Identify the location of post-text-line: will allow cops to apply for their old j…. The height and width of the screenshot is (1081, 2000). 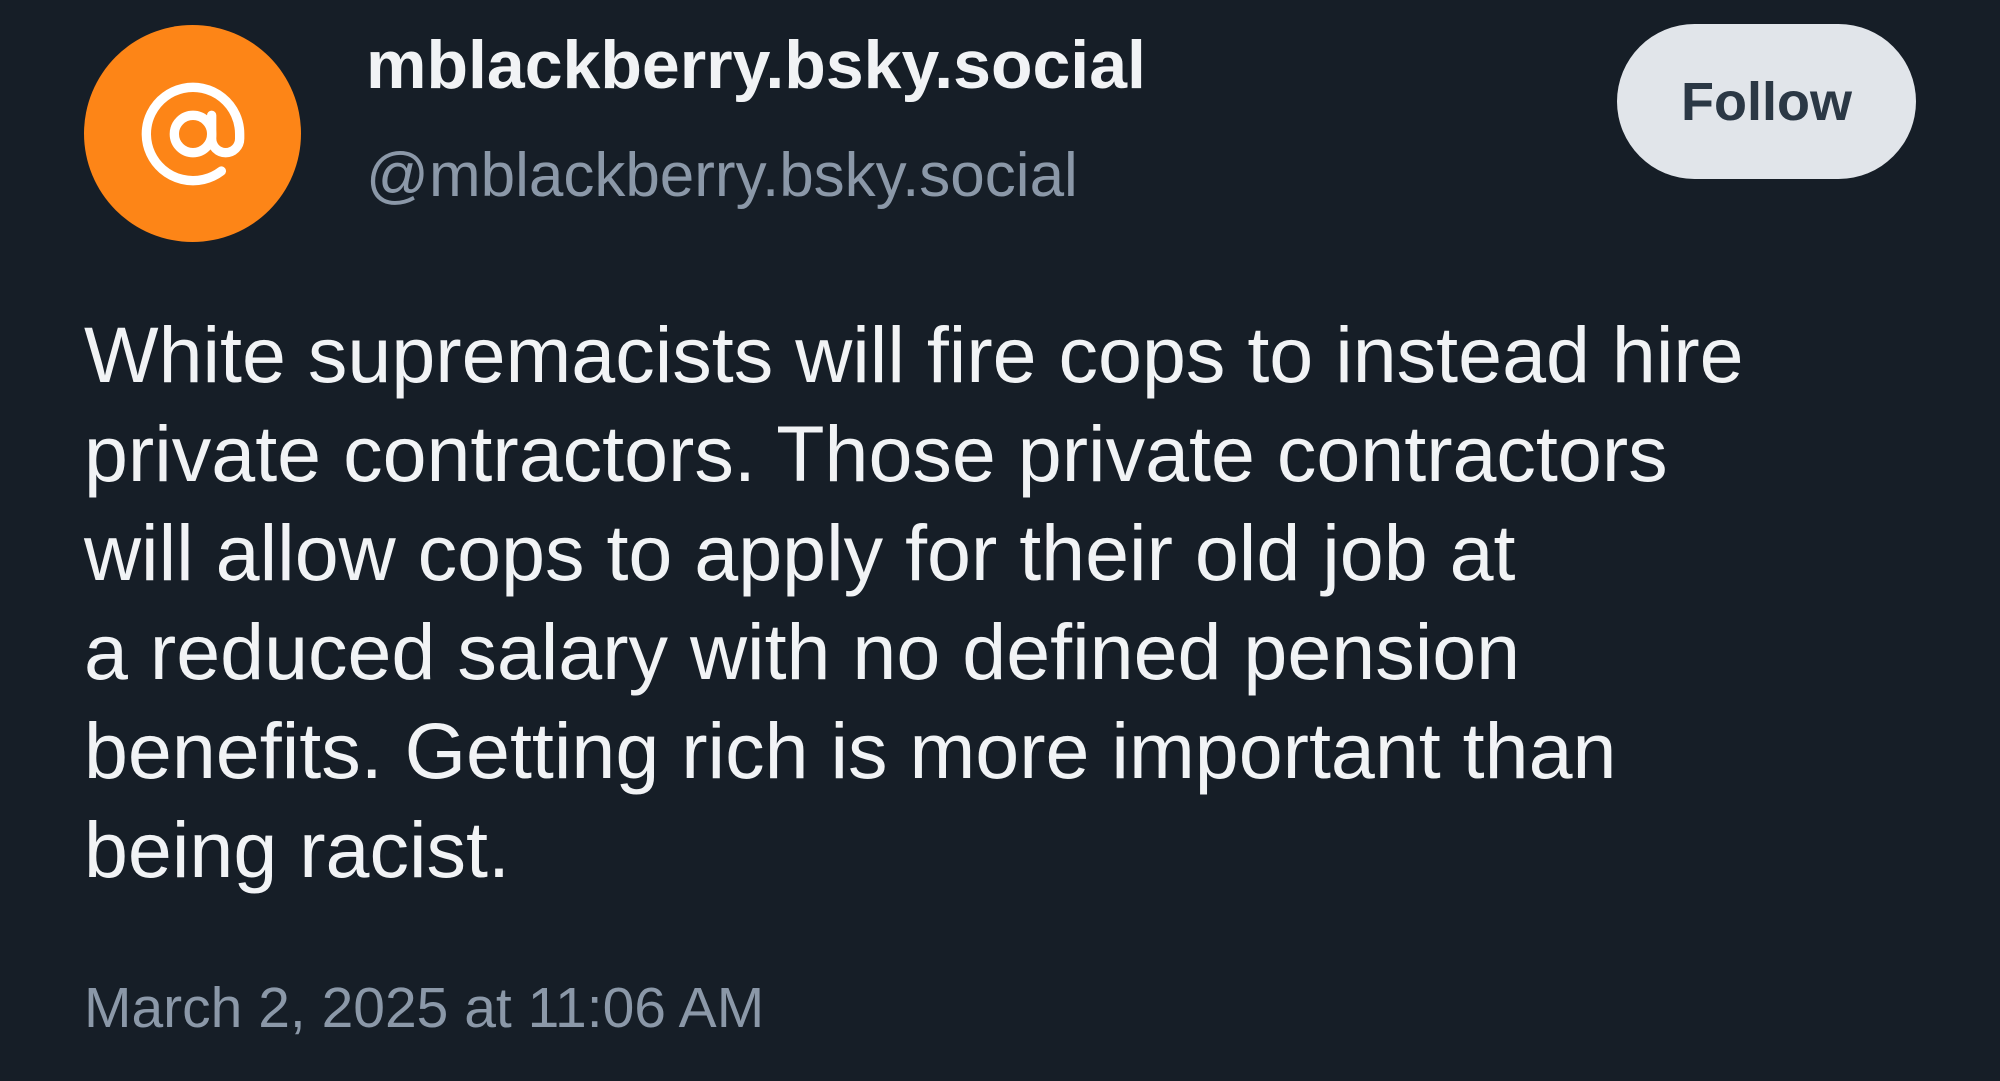
(800, 552).